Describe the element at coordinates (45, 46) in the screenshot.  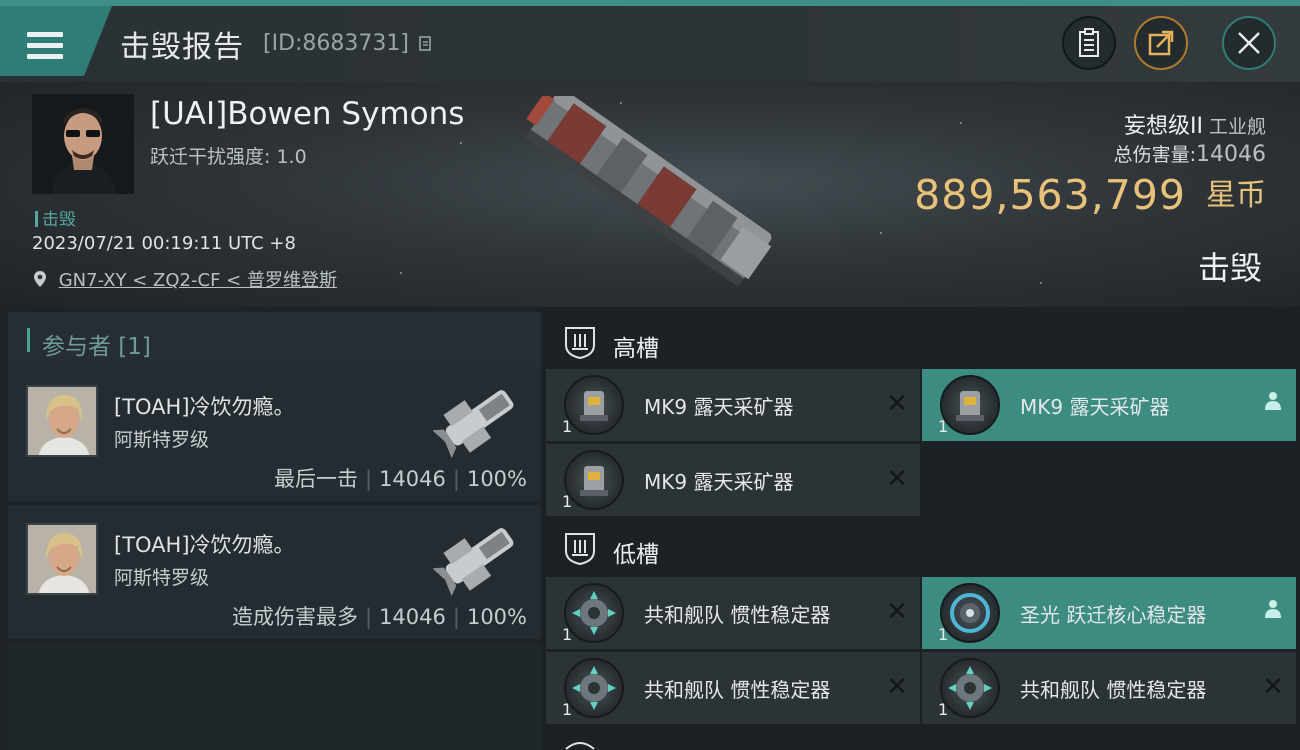
I see `menu-icon` at that location.